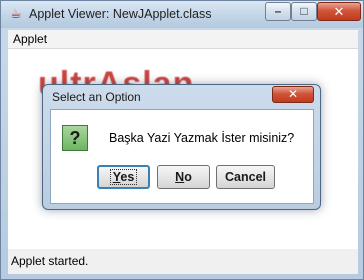  What do you see at coordinates (293, 94) in the screenshot?
I see `dialog-close-button: ✕` at bounding box center [293, 94].